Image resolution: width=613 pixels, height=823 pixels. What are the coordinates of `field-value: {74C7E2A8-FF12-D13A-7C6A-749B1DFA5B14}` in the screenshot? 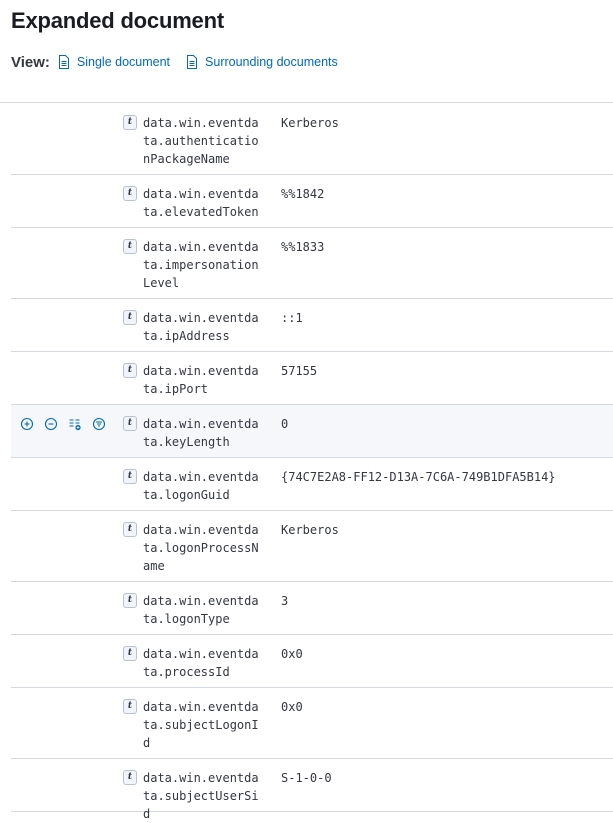 It's located at (418, 477).